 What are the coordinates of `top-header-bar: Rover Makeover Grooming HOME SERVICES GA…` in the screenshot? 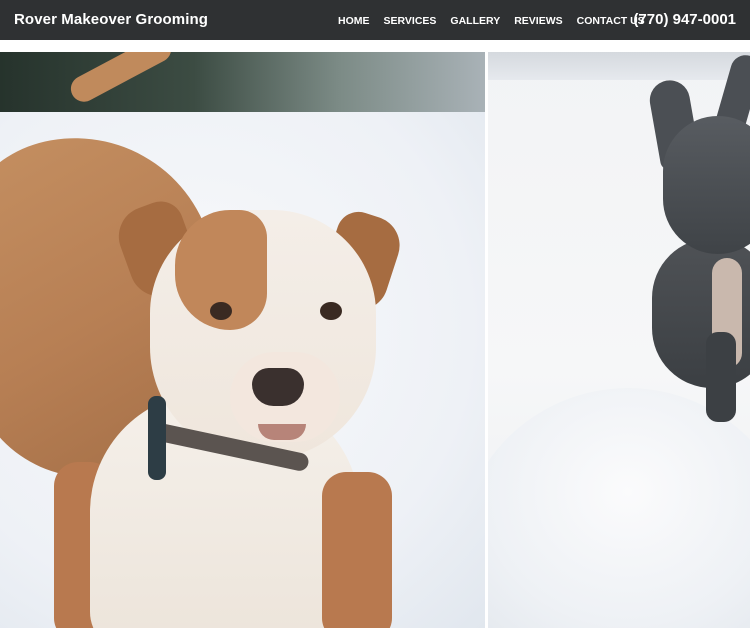 It's located at (375, 20).